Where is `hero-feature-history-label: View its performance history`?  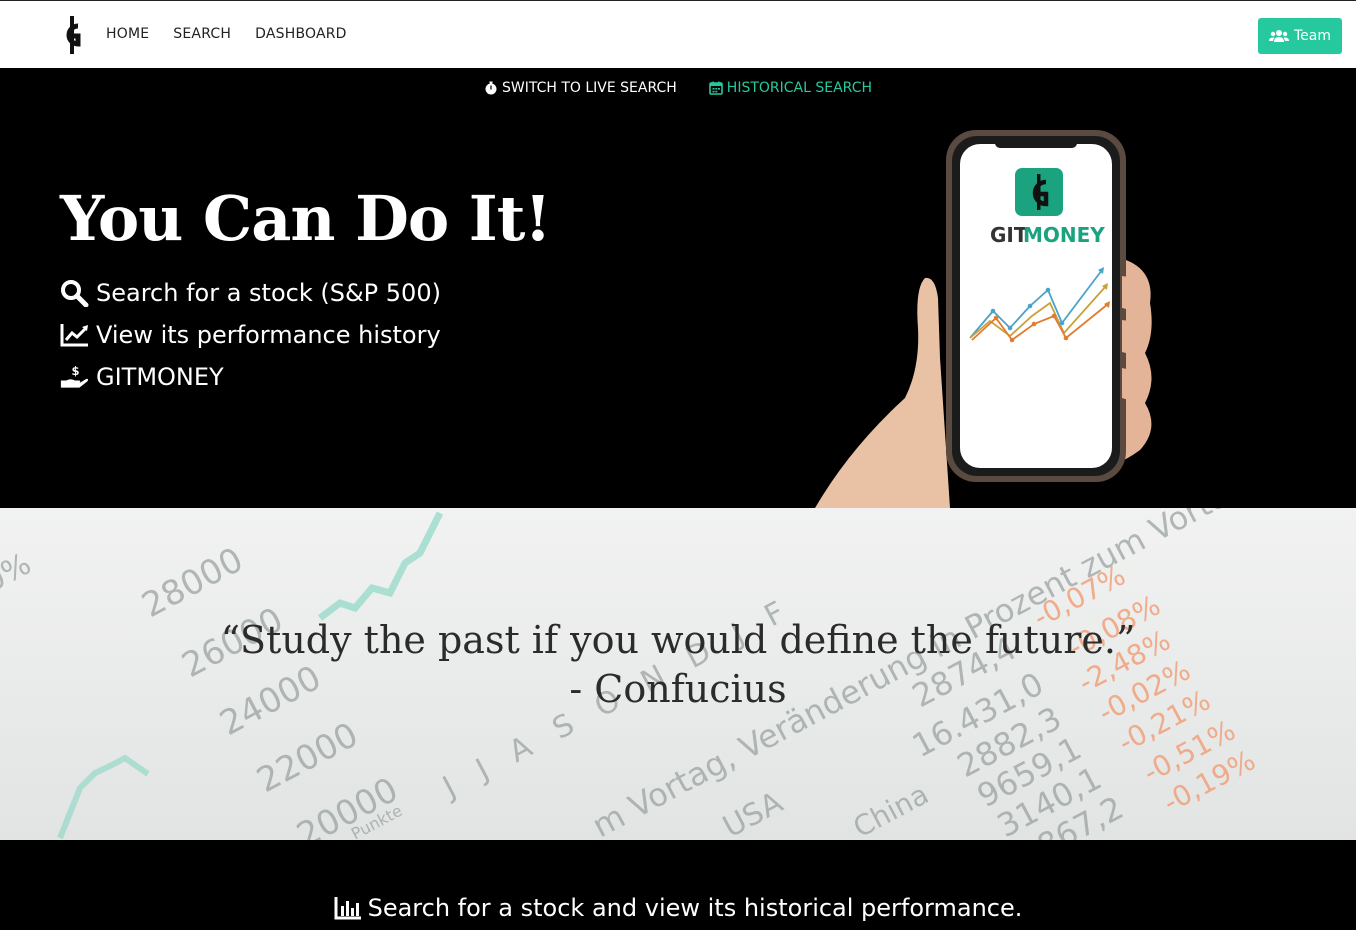 hero-feature-history-label: View its performance history is located at coordinates (268, 335).